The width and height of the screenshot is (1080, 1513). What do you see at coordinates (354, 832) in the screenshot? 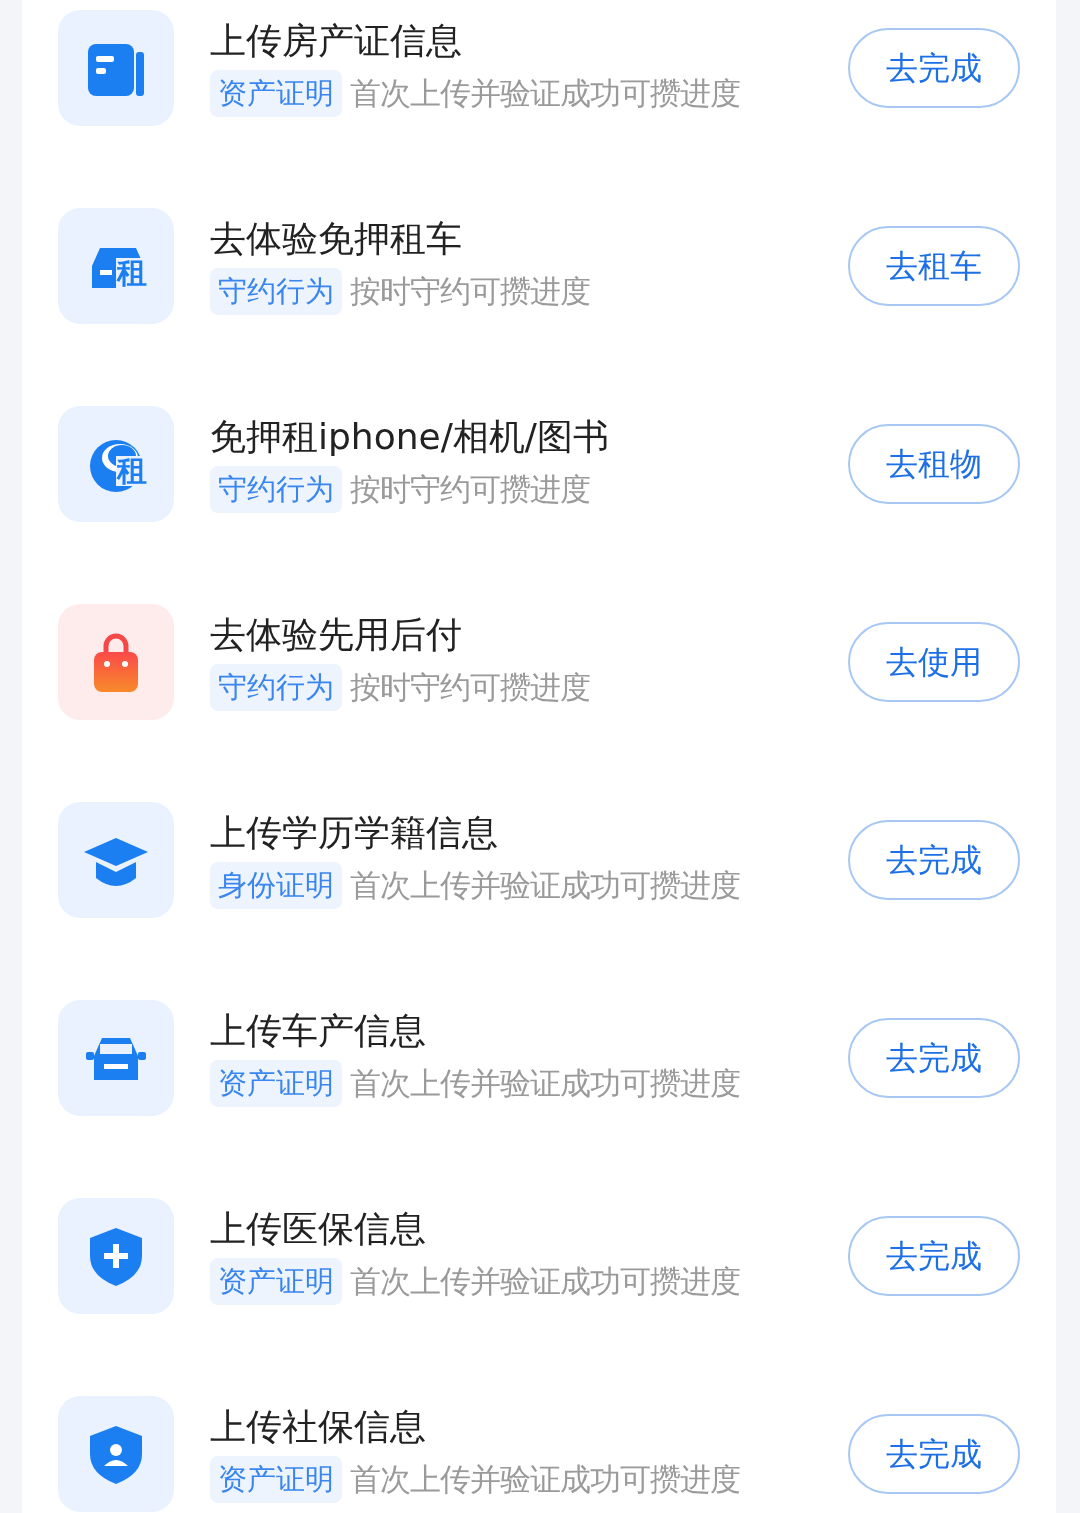
I see `task-title: 上传学历学籍信息` at bounding box center [354, 832].